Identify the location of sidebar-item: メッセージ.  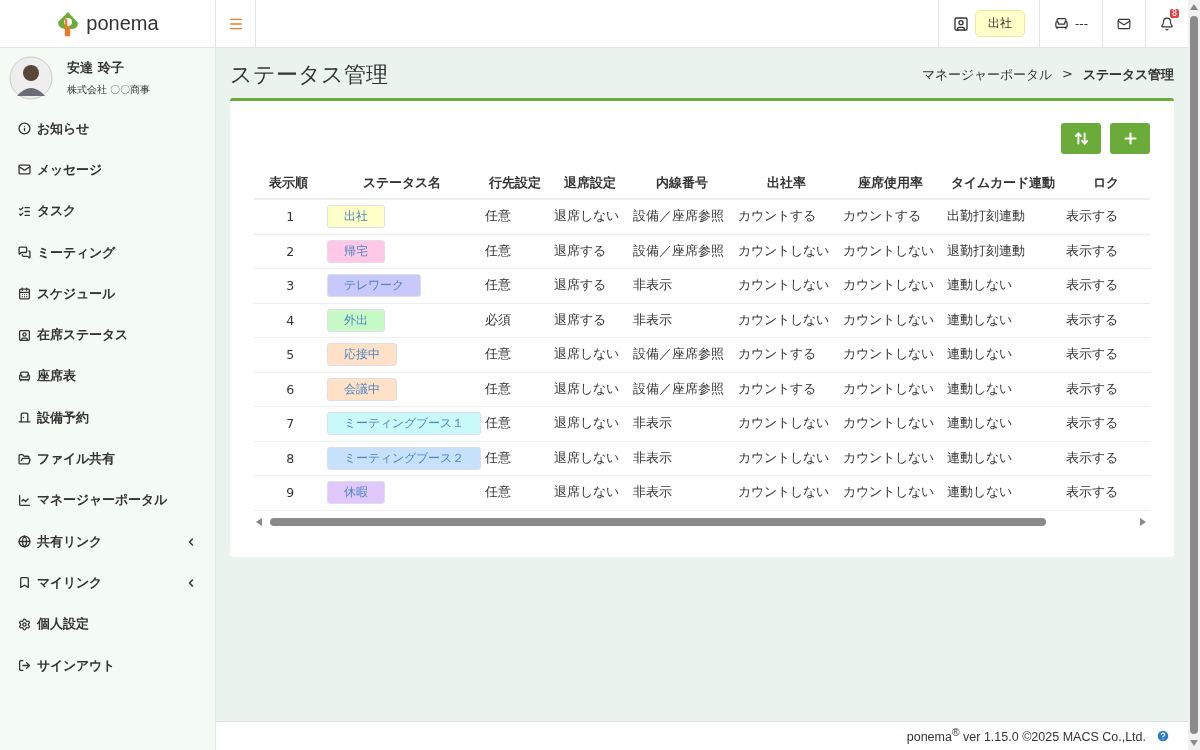
(107, 170).